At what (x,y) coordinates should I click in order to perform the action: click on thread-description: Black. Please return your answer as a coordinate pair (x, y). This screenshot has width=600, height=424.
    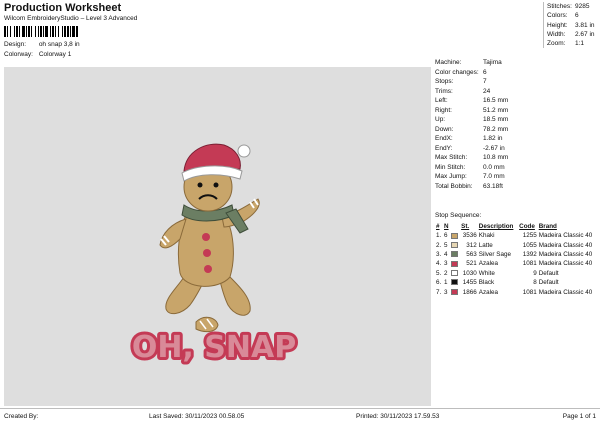
    Looking at the image, I should click on (486, 283).